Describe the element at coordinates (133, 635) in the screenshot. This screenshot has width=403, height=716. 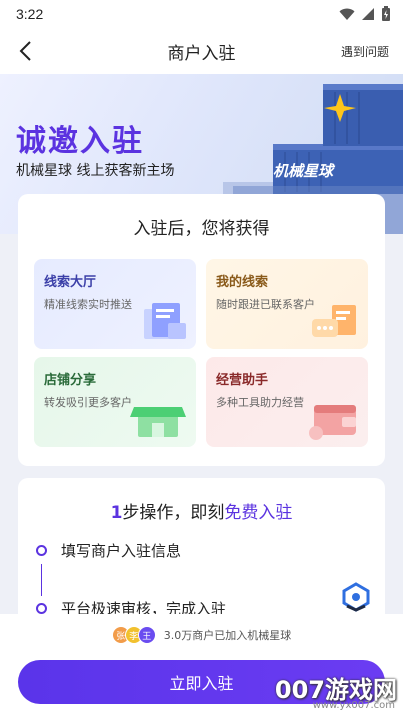
I see `avatar-group: 张 李 王` at that location.